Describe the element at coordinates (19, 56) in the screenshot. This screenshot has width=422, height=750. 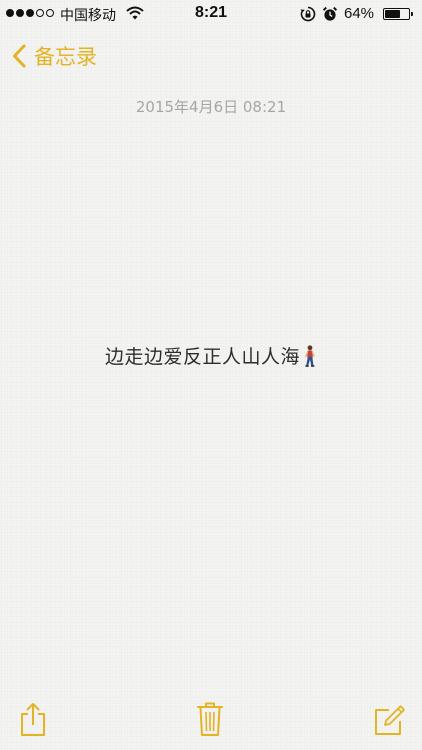
I see `chevron-left-icon` at that location.